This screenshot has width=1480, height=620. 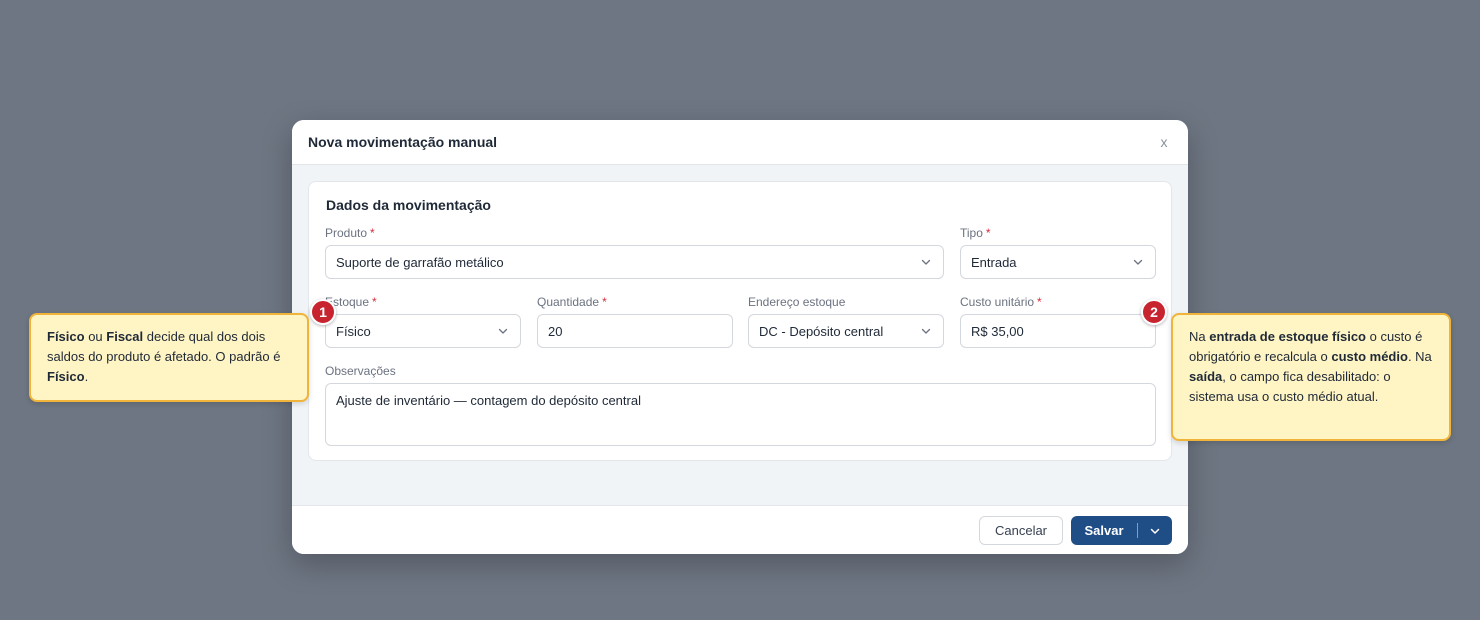 I want to click on tipo-select: Entrada, so click(x=1058, y=262).